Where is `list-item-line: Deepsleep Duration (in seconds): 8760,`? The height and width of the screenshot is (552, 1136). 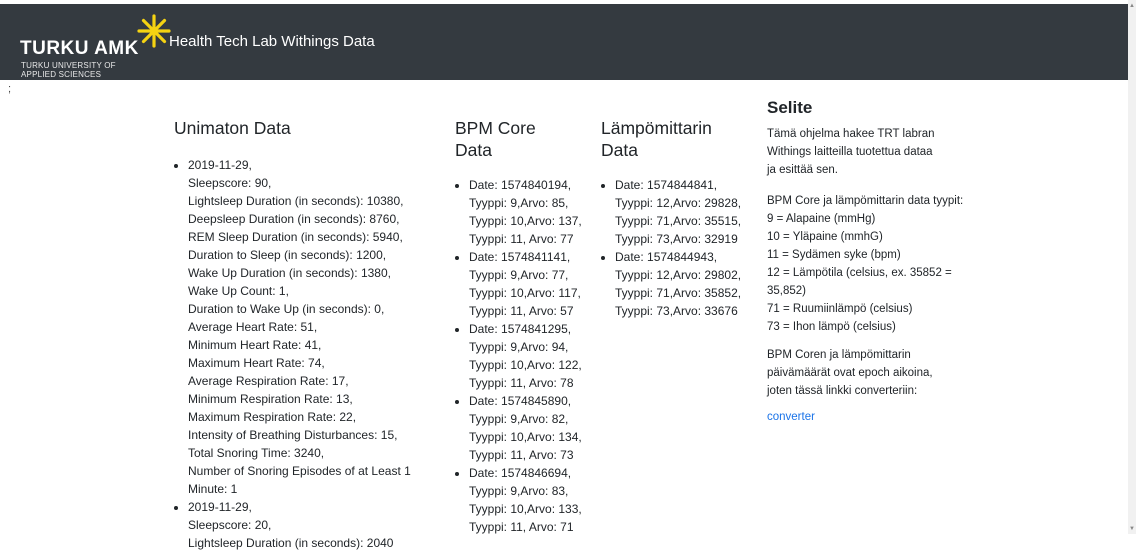 list-item-line: Deepsleep Duration (in seconds): 8760, is located at coordinates (294, 219).